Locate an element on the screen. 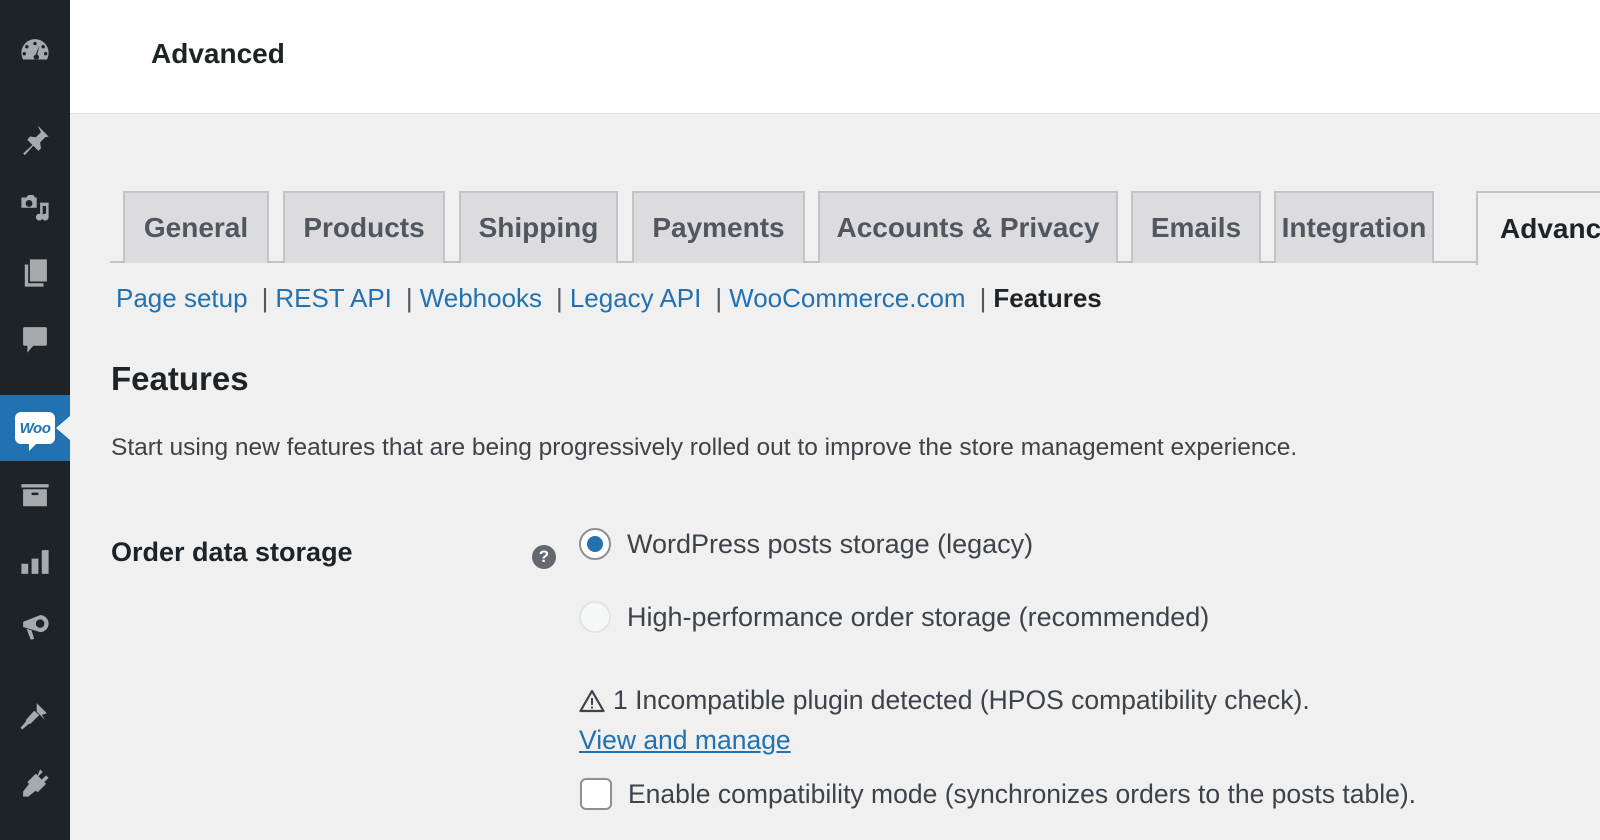 Image resolution: width=1600 pixels, height=840 pixels. sidebar-item-marketing is located at coordinates (35, 627).